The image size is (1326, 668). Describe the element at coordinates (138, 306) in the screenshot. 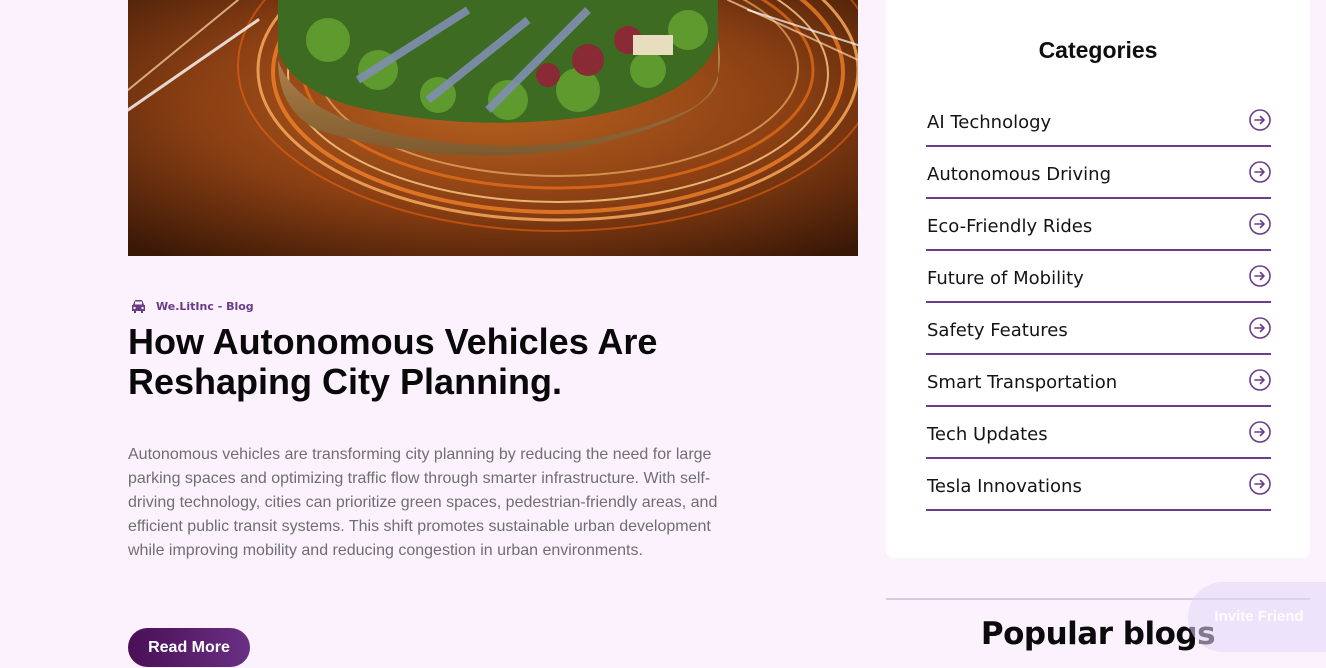

I see `car-icon` at that location.